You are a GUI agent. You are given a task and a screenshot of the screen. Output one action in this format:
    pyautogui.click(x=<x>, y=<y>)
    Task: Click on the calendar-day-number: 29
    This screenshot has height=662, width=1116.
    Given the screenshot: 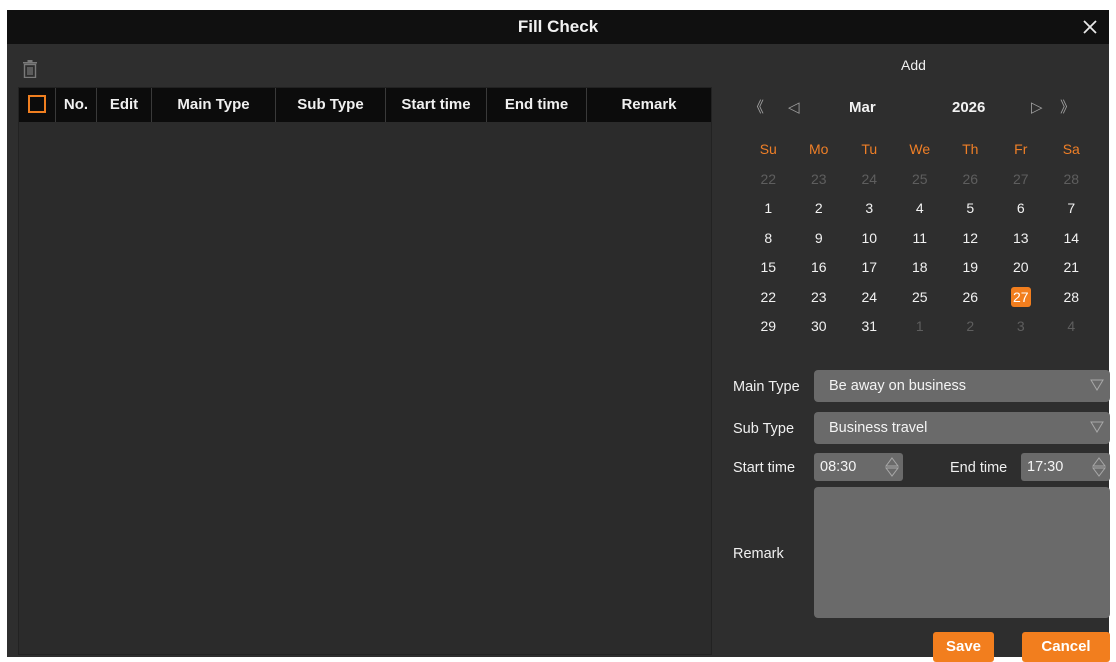 What is the action you would take?
    pyautogui.click(x=768, y=326)
    